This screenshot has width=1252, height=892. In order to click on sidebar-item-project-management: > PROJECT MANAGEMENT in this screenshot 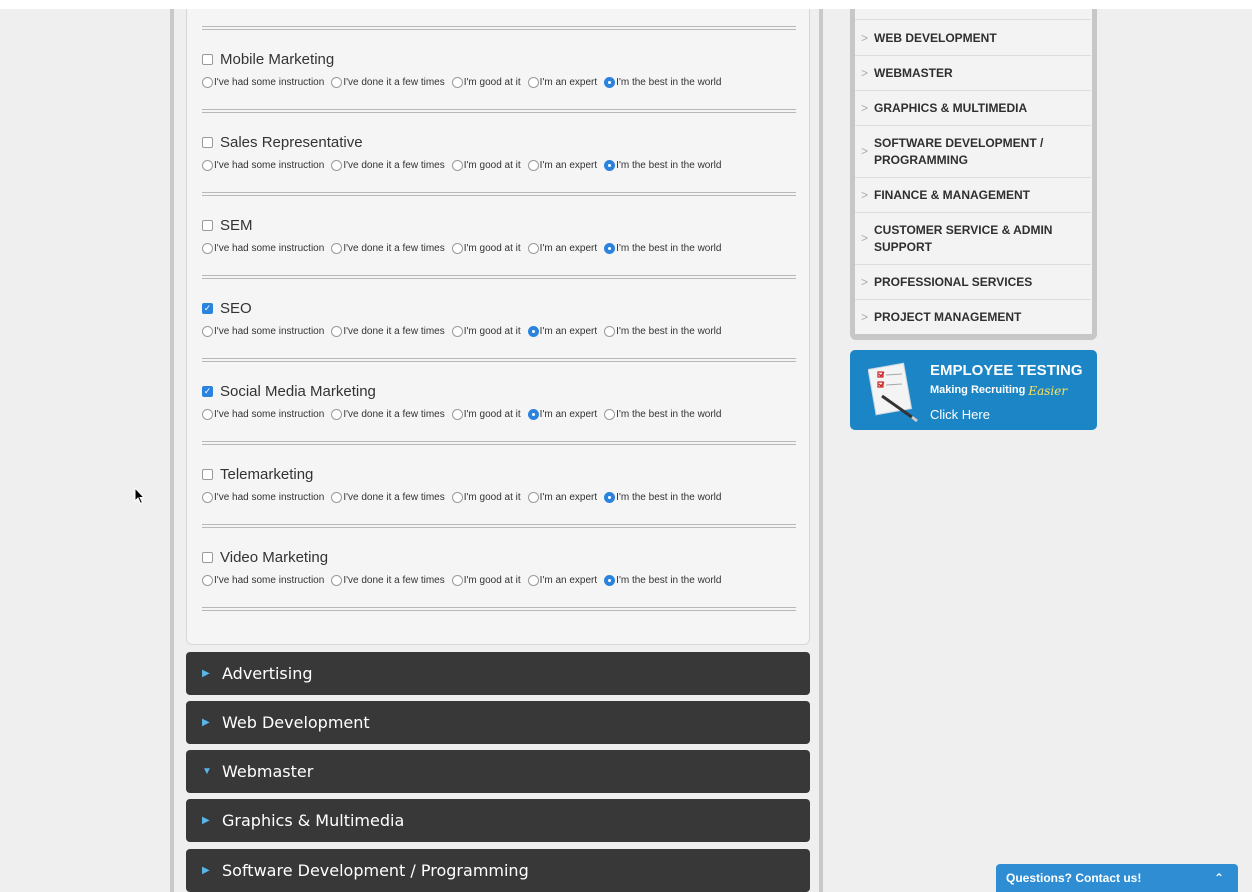, I will do `click(973, 317)`.